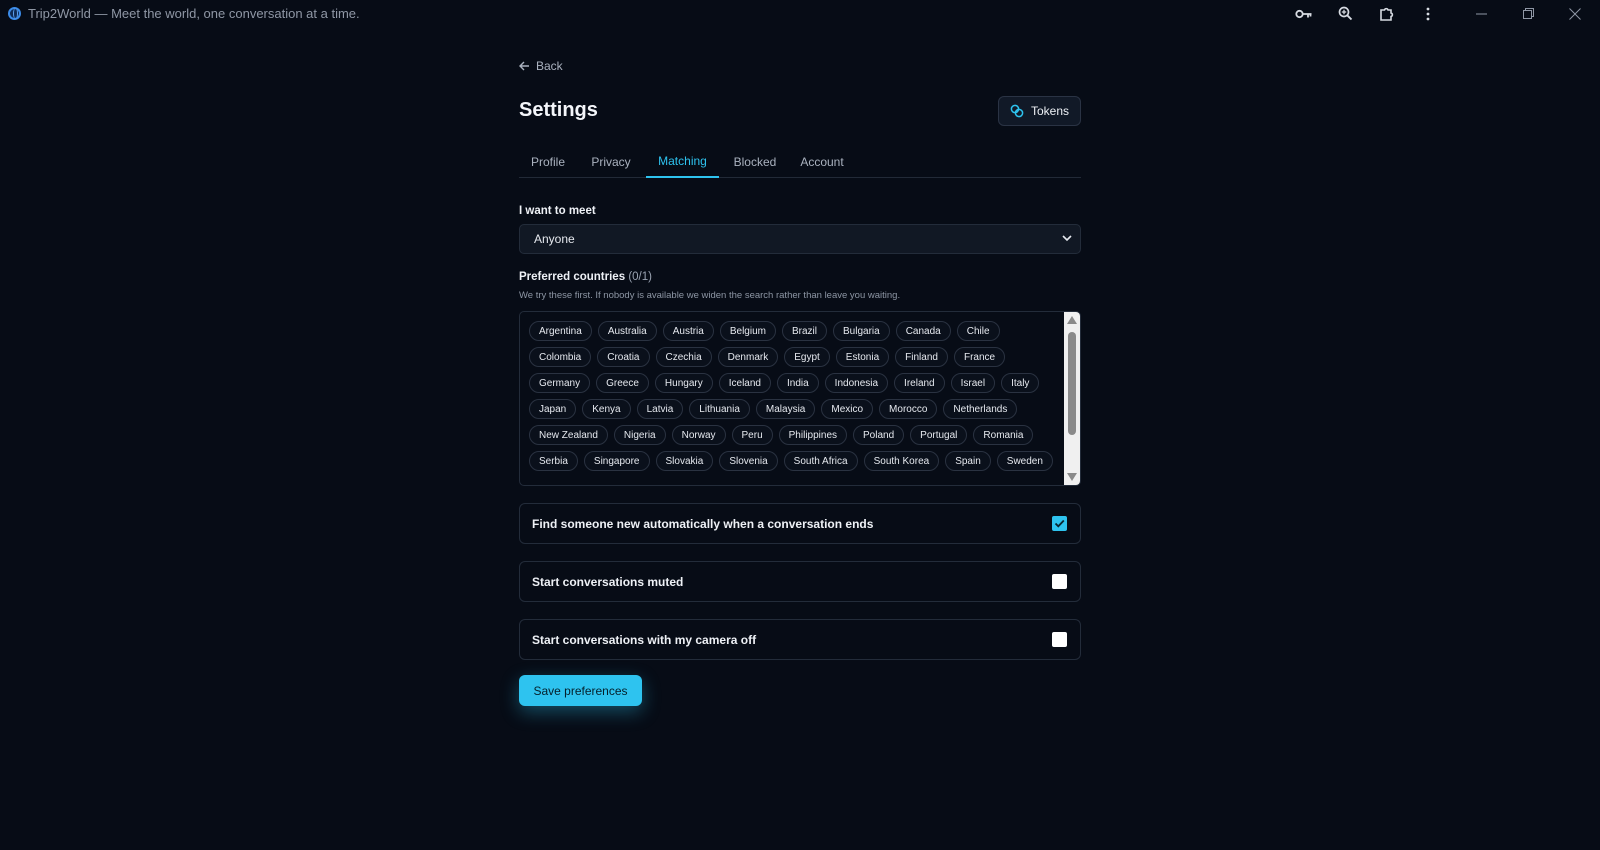 This screenshot has width=1600, height=850. Describe the element at coordinates (660, 409) in the screenshot. I see `country-chip: Latvia` at that location.